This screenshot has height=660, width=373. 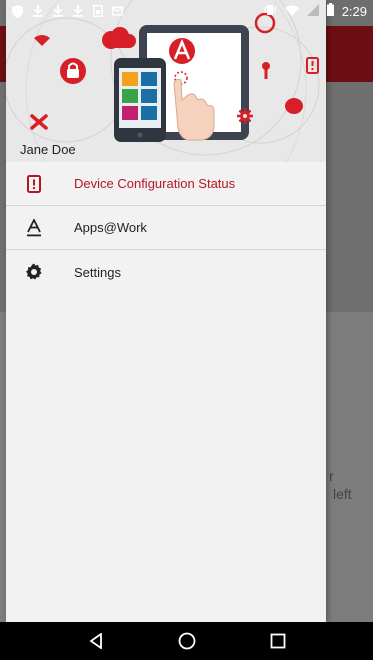 What do you see at coordinates (110, 227) in the screenshot?
I see `menu-item-label: Apps@Work` at bounding box center [110, 227].